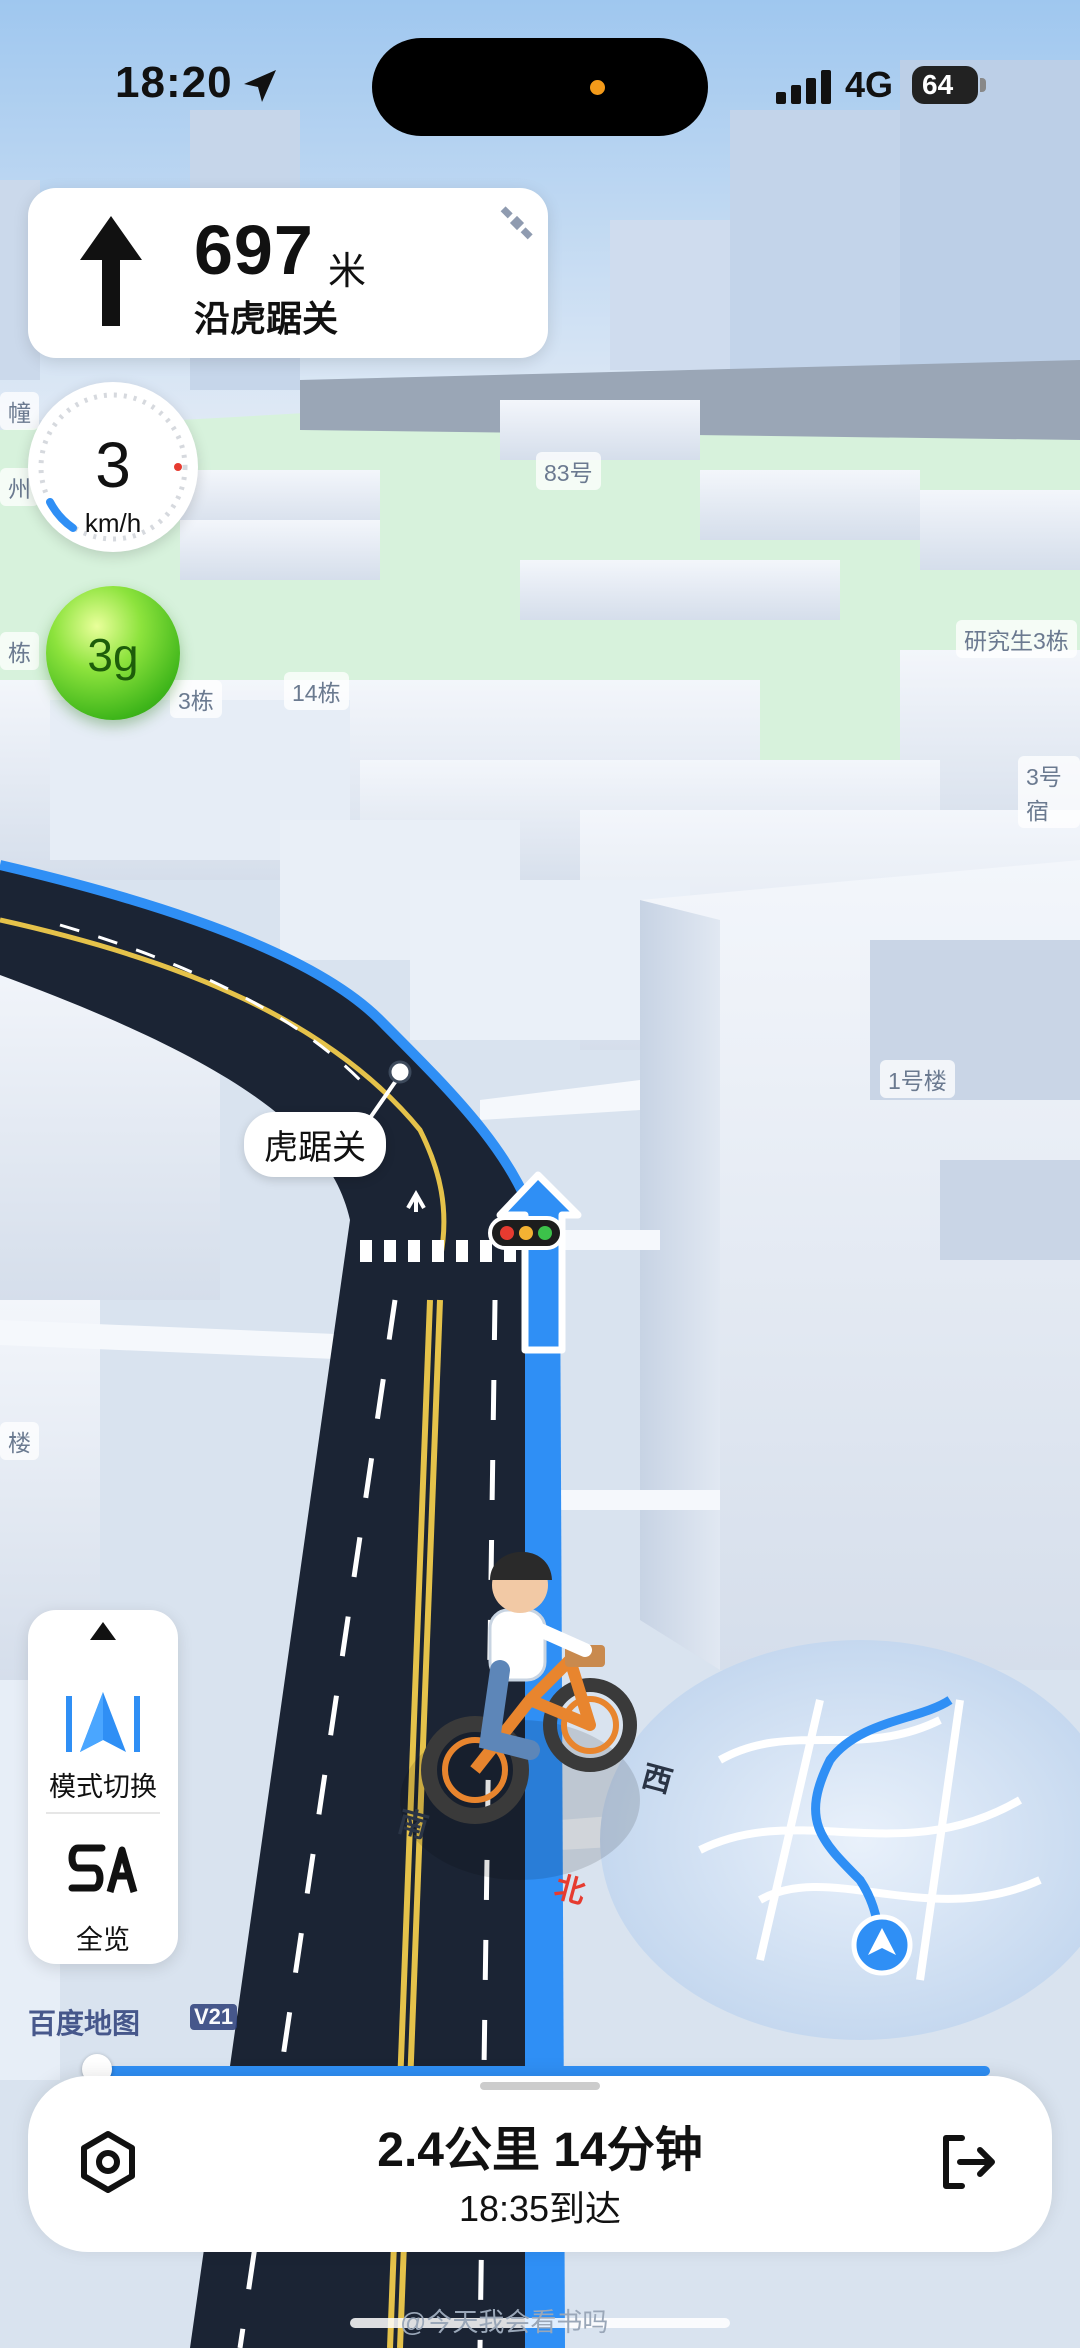 Image resolution: width=1080 pixels, height=2348 pixels. I want to click on gps-satellite-icon, so click(516, 223).